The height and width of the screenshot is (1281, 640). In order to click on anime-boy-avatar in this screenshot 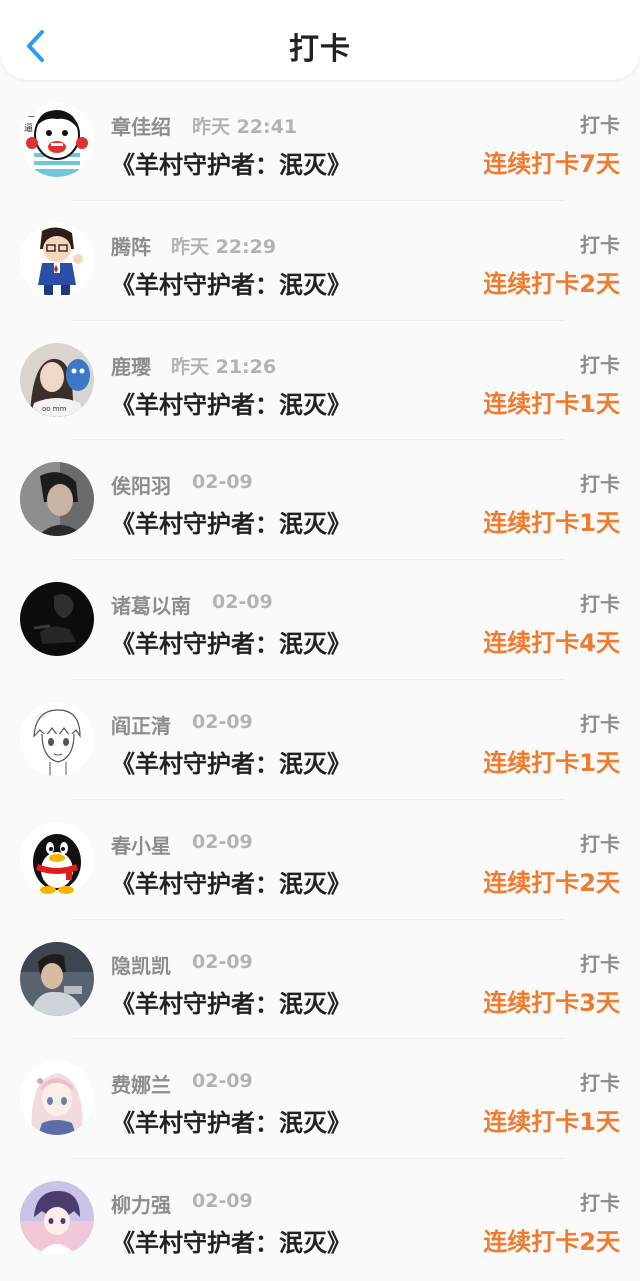, I will do `click(57, 1218)`.